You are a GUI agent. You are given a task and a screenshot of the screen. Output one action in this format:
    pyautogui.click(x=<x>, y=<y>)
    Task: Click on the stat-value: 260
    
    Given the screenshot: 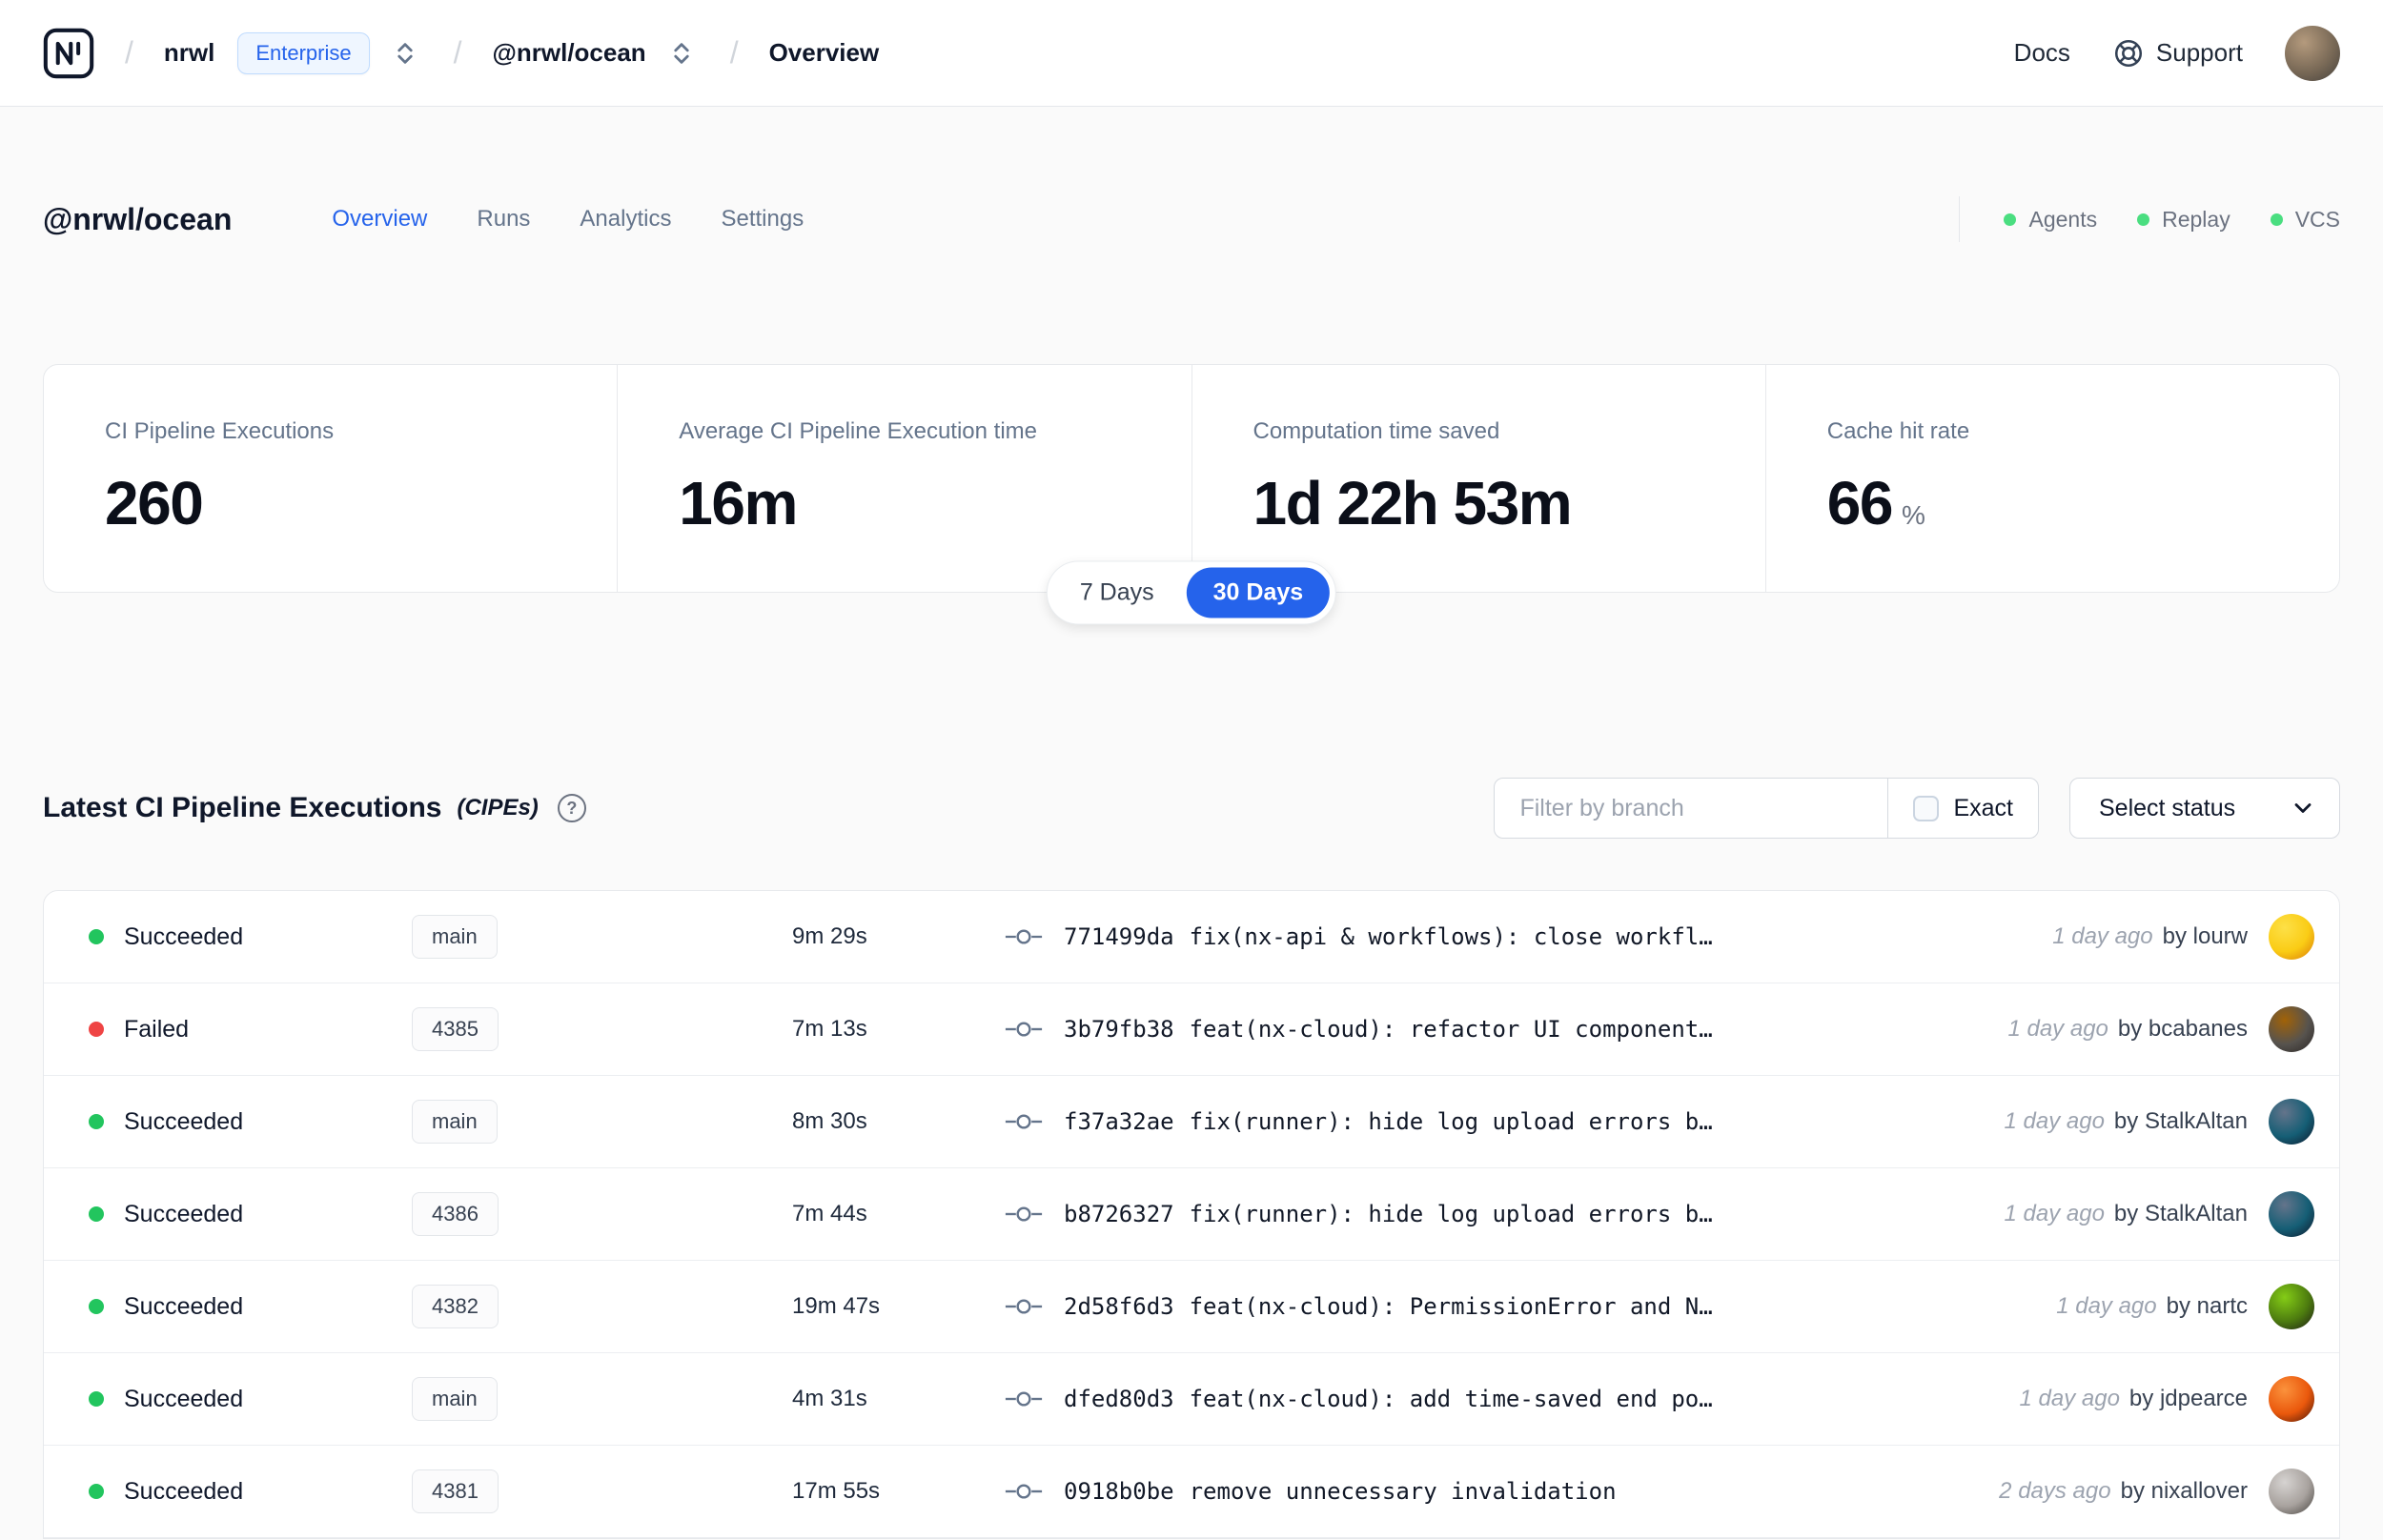 What is the action you would take?
    pyautogui.click(x=154, y=503)
    